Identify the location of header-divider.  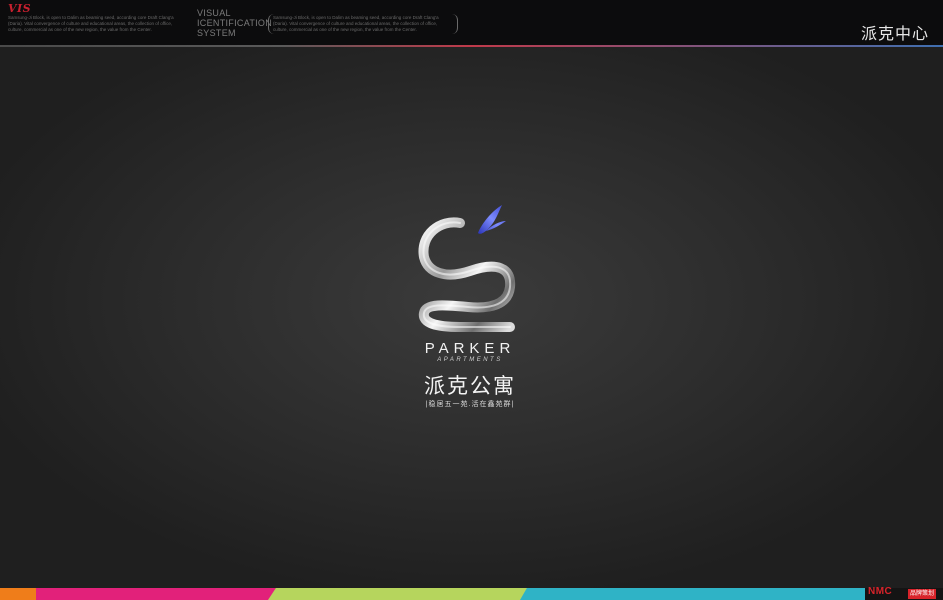
(471, 46).